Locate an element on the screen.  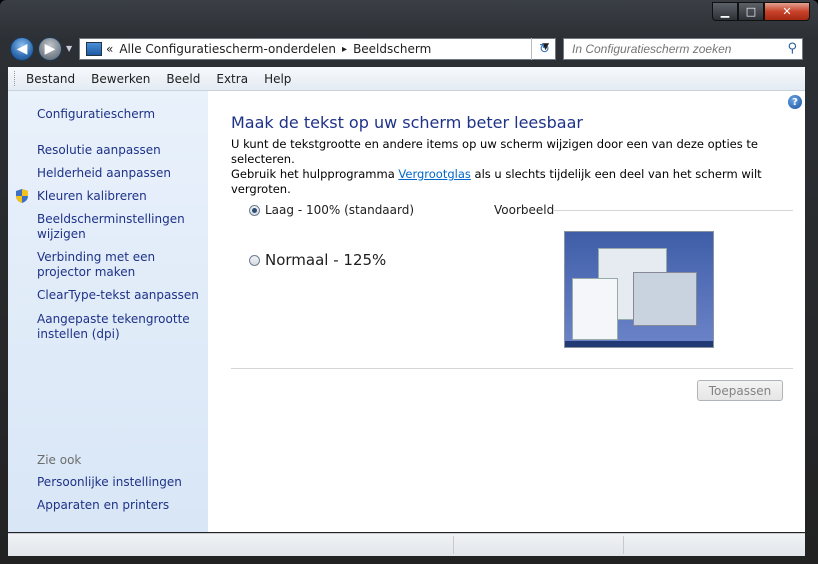
content-divider is located at coordinates (512, 368).